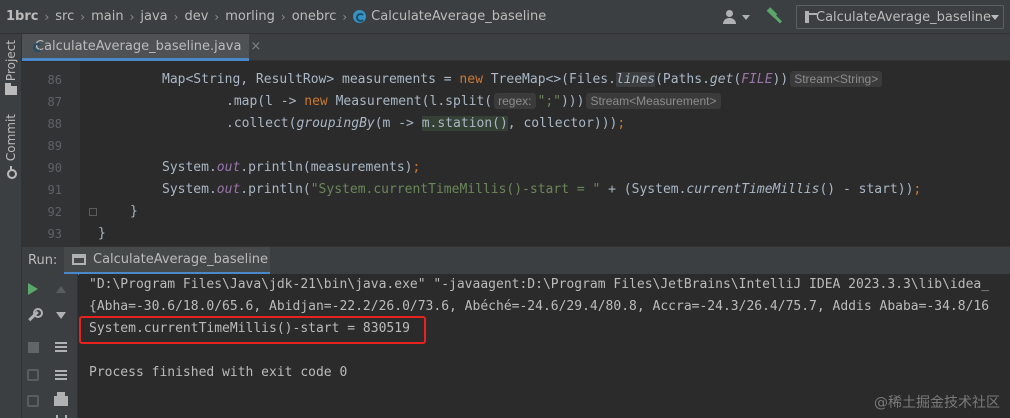 The image size is (1010, 418). I want to click on dump-threads-button, so click(33, 375).